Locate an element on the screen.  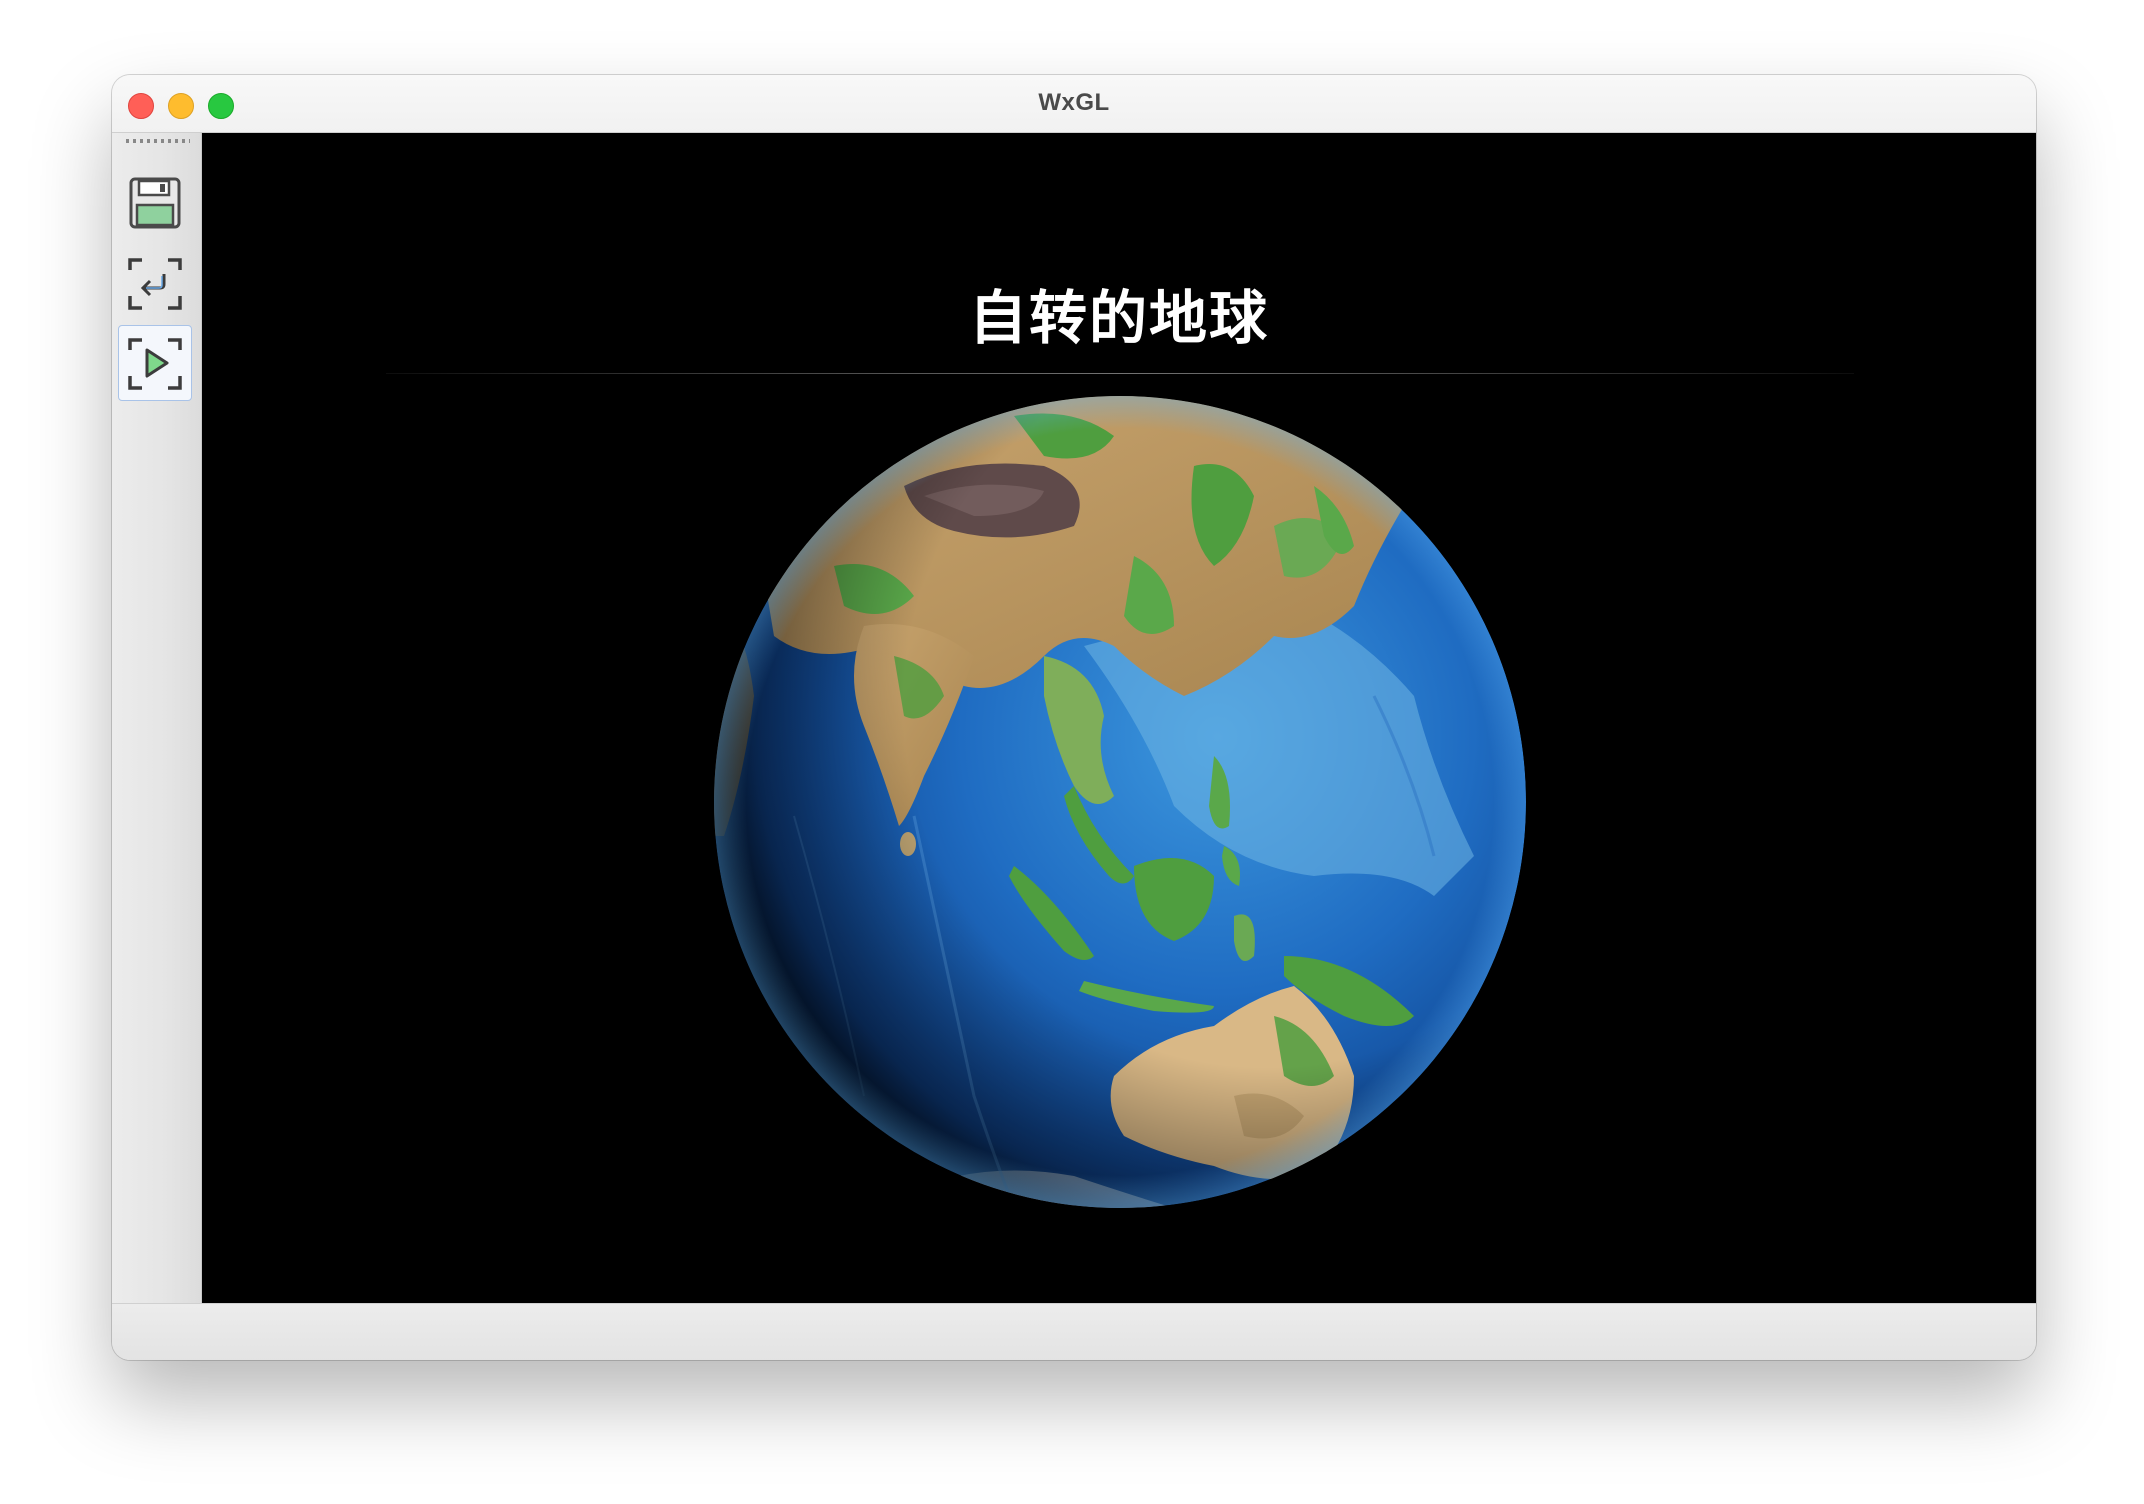
reset-view-button is located at coordinates (155, 283).